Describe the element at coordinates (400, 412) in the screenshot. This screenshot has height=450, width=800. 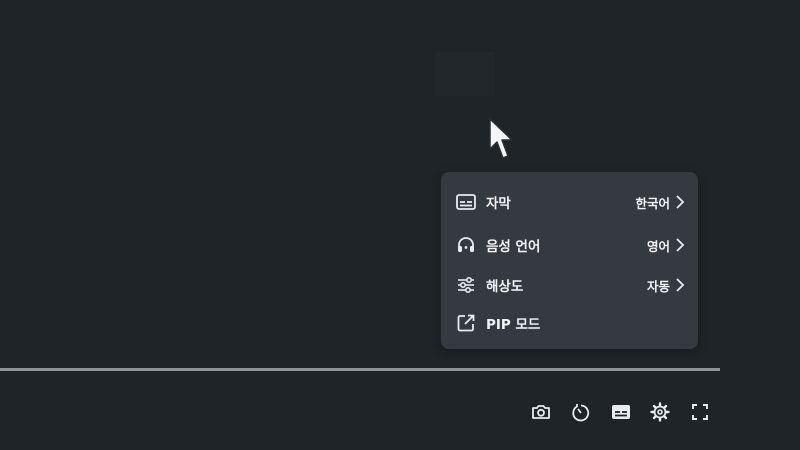
I see `player-controls` at that location.